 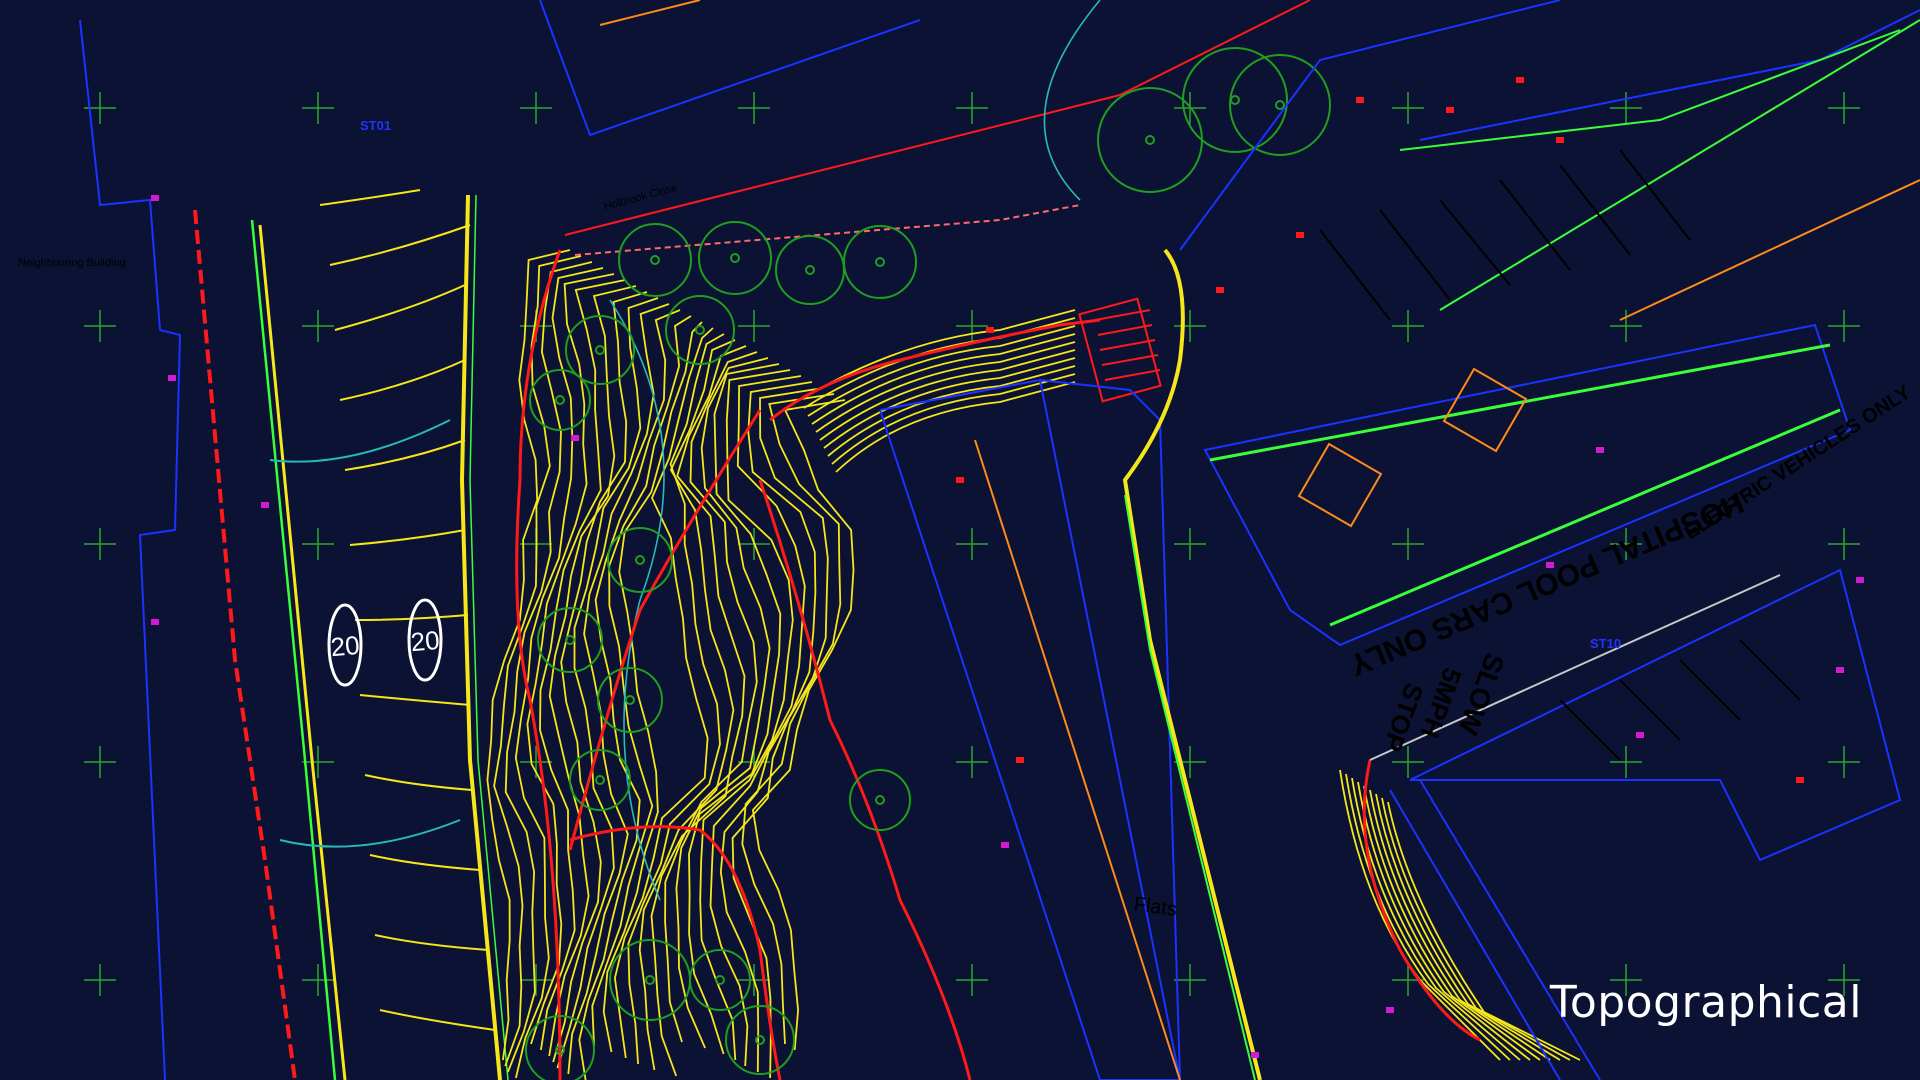 I want to click on speed-limit-text-1: 20, so click(x=344, y=646).